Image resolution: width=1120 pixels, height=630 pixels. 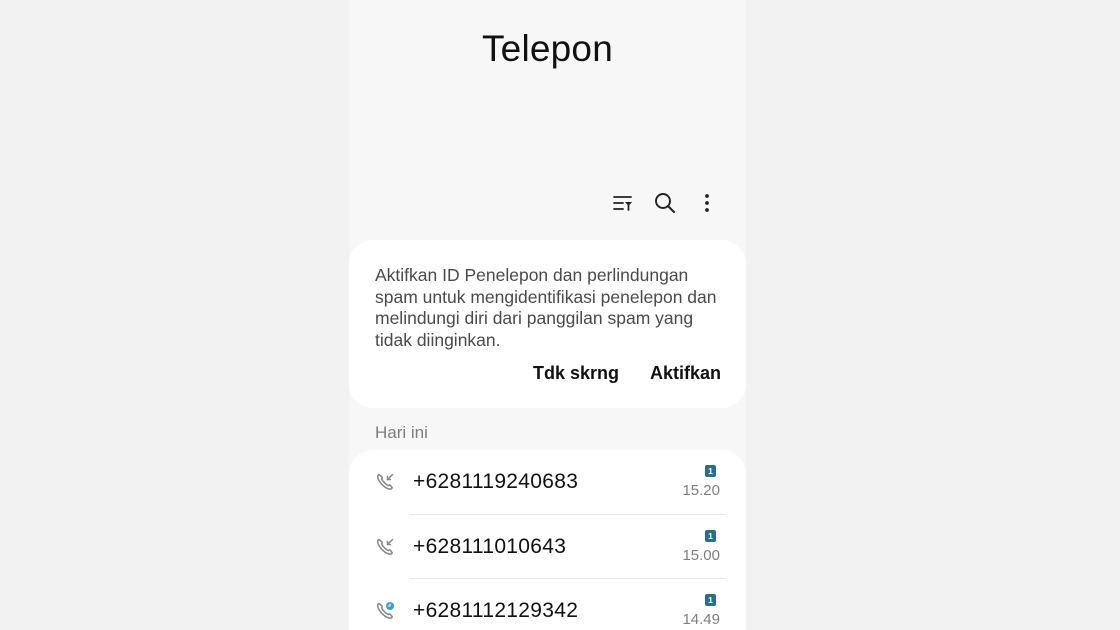 I want to click on call-time: 15.20, so click(x=701, y=490).